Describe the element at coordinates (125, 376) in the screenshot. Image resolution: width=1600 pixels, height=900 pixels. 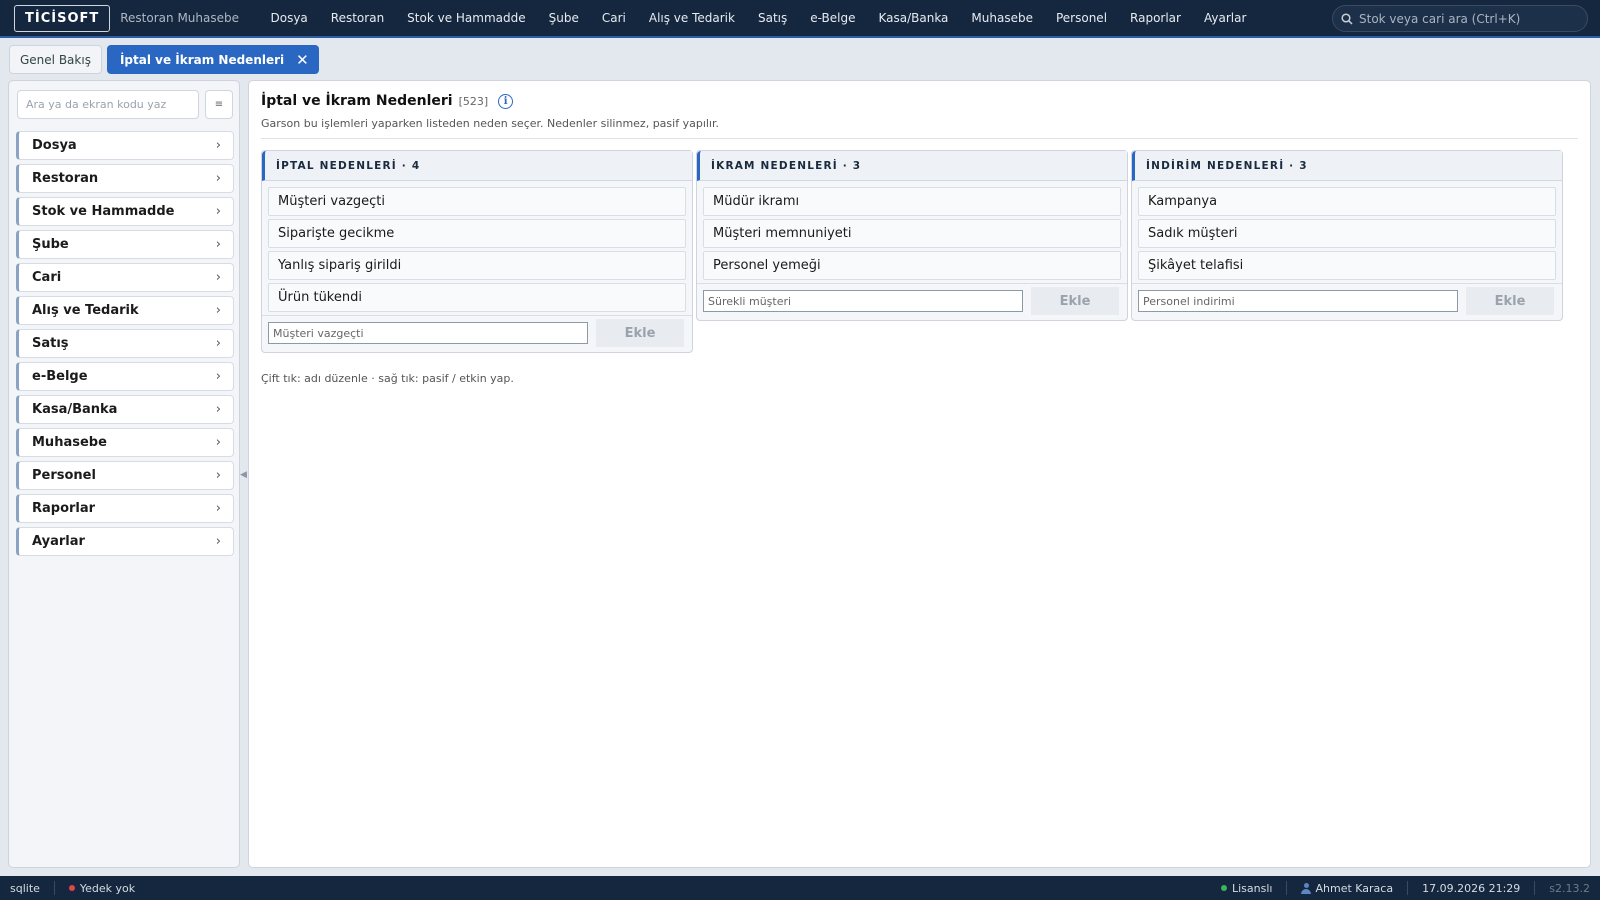
I see `sidebar-item-ebelge: e-Belge ›` at that location.